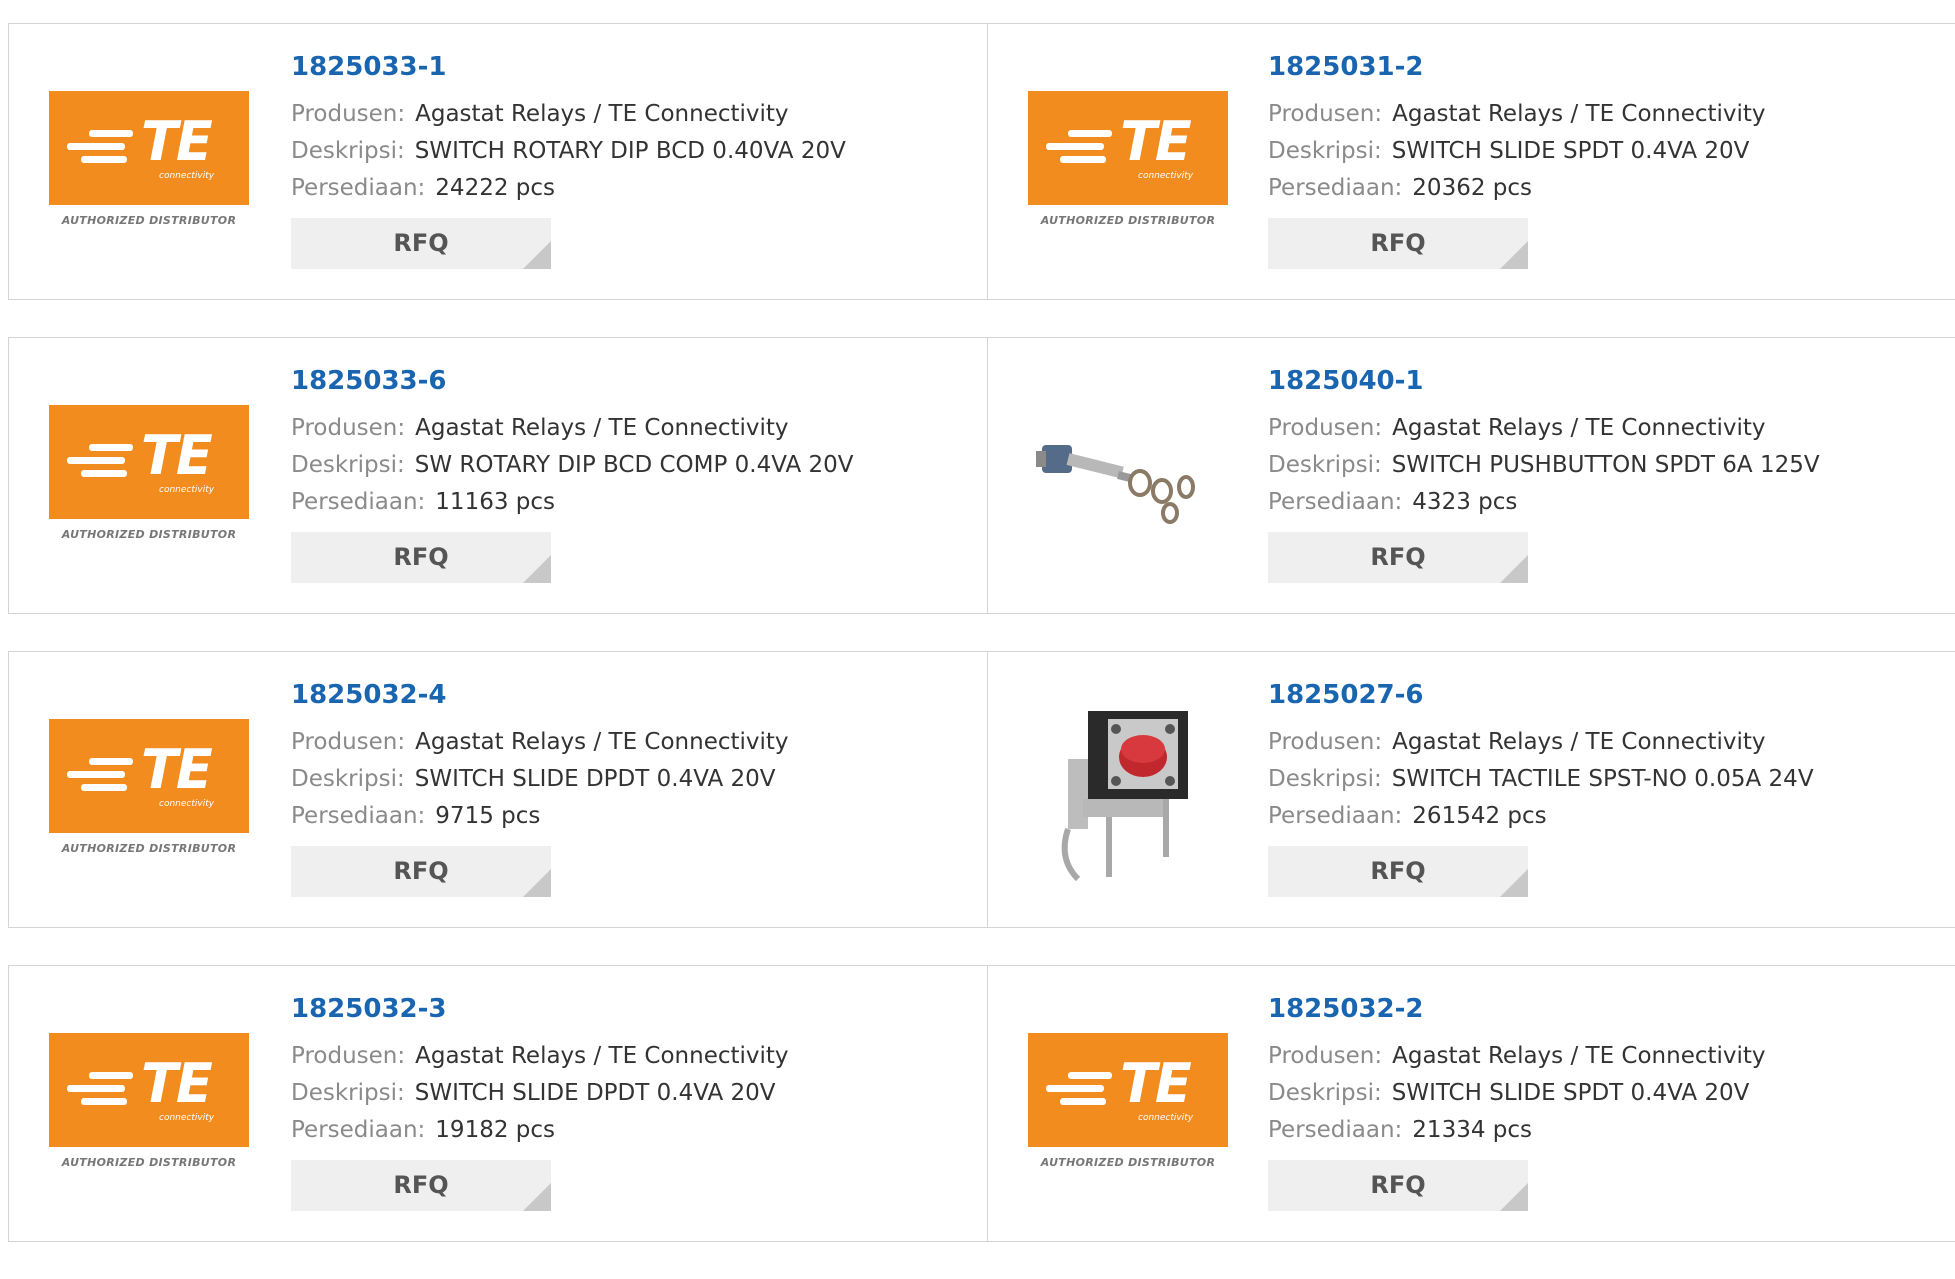 The image size is (1955, 1279). What do you see at coordinates (1517, 67) in the screenshot?
I see `part-number-link: 1825031-2` at bounding box center [1517, 67].